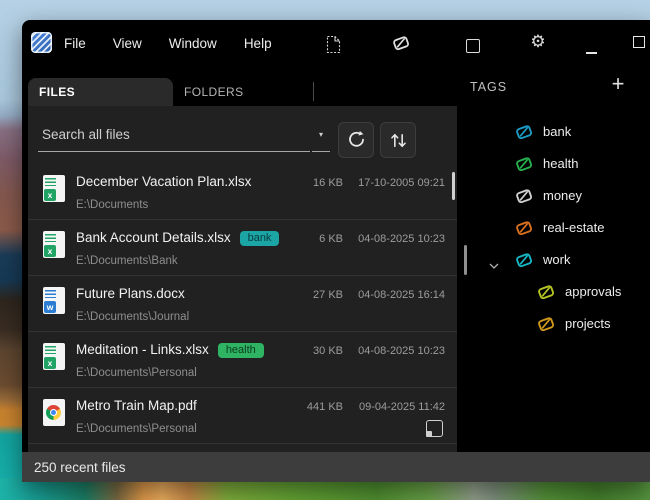 This screenshot has width=650, height=500. Describe the element at coordinates (174, 135) in the screenshot. I see `search-input` at that location.